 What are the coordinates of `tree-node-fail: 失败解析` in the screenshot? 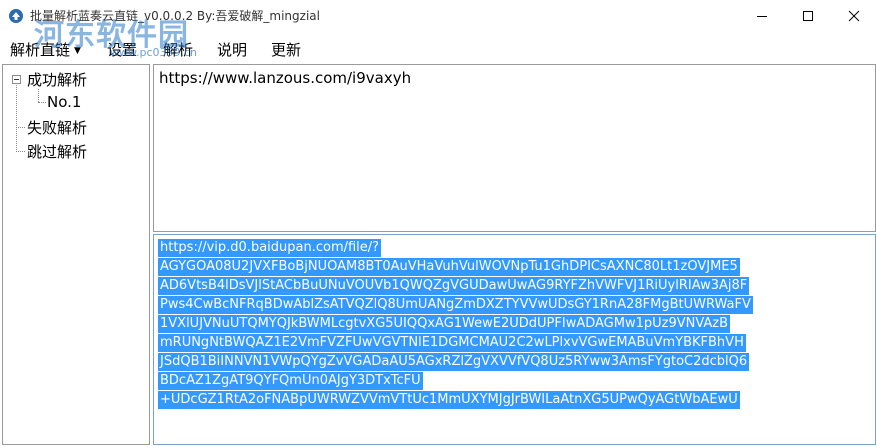 It's located at (57, 127).